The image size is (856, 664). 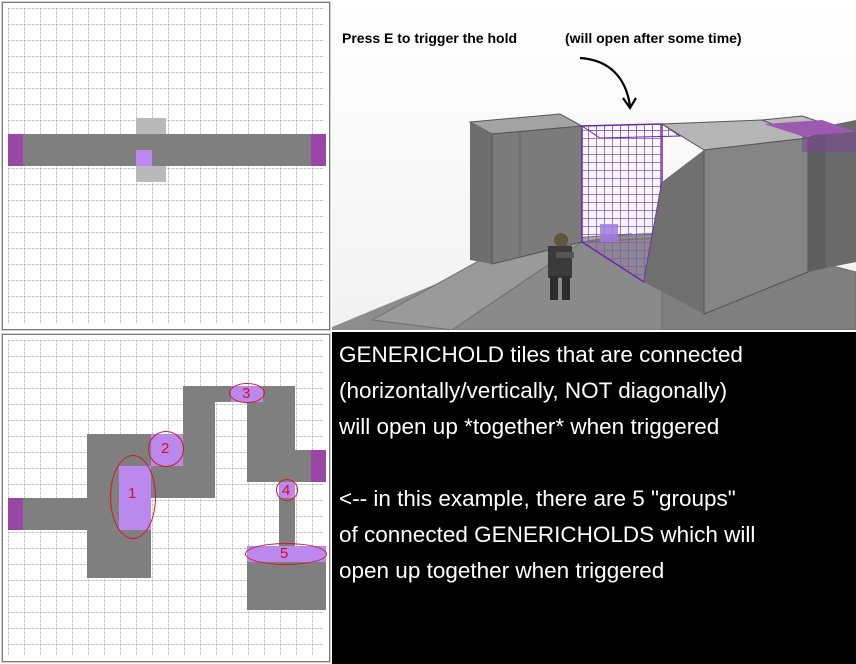 What do you see at coordinates (284, 553) in the screenshot?
I see `group-label-5: 5` at bounding box center [284, 553].